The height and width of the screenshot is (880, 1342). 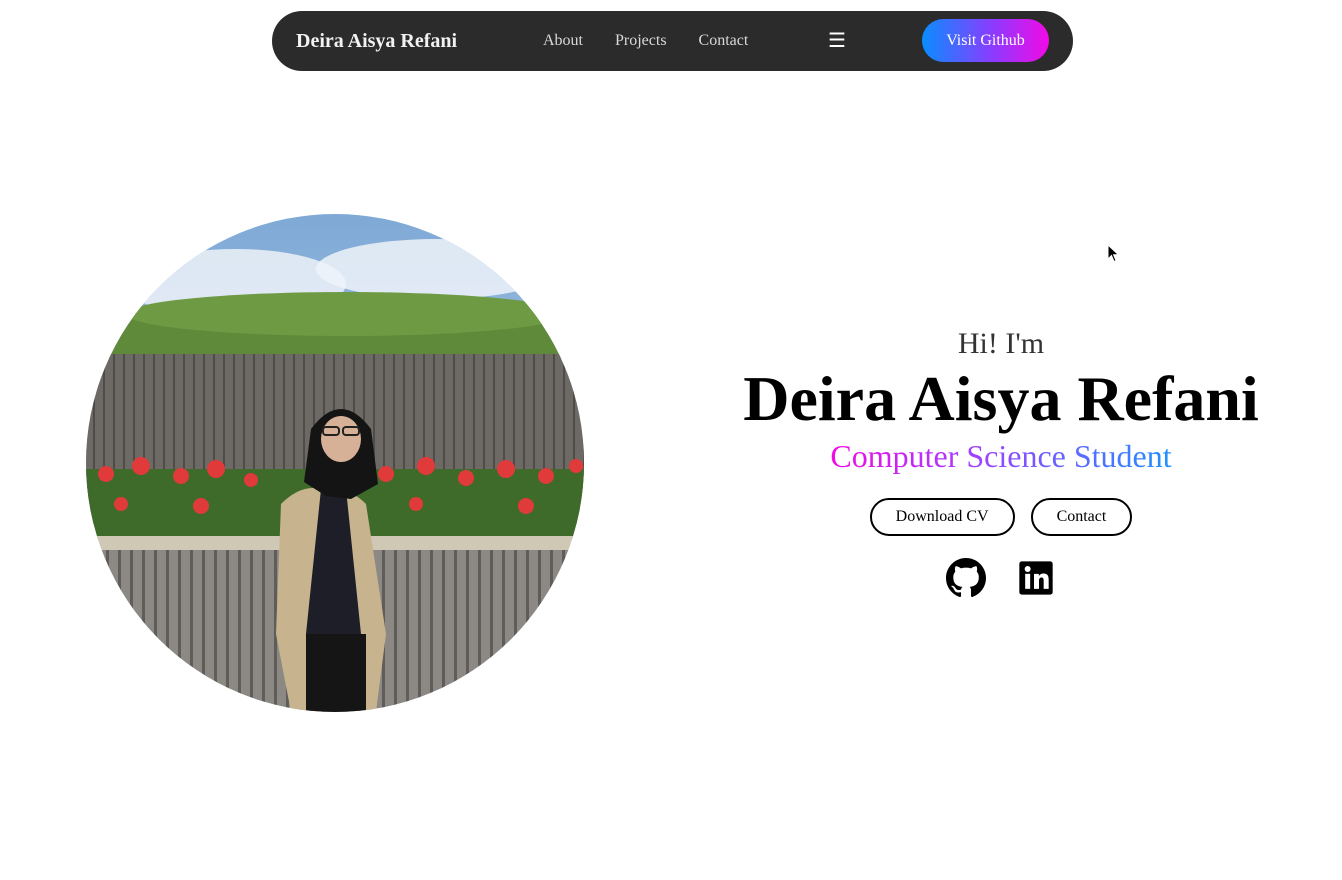 I want to click on linkedin-icon, so click(x=1036, y=578).